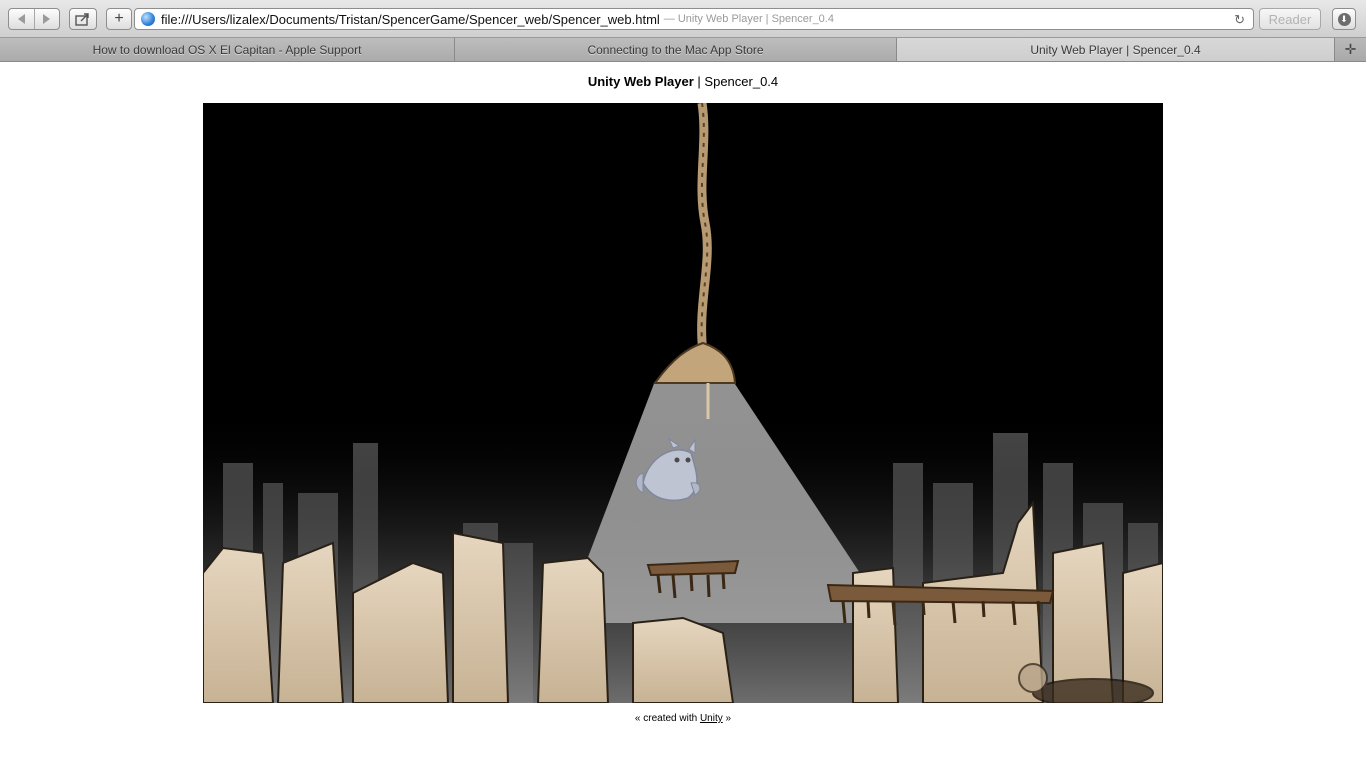 The height and width of the screenshot is (768, 1366). Describe the element at coordinates (727, 718) in the screenshot. I see `footer-suffix: »` at that location.